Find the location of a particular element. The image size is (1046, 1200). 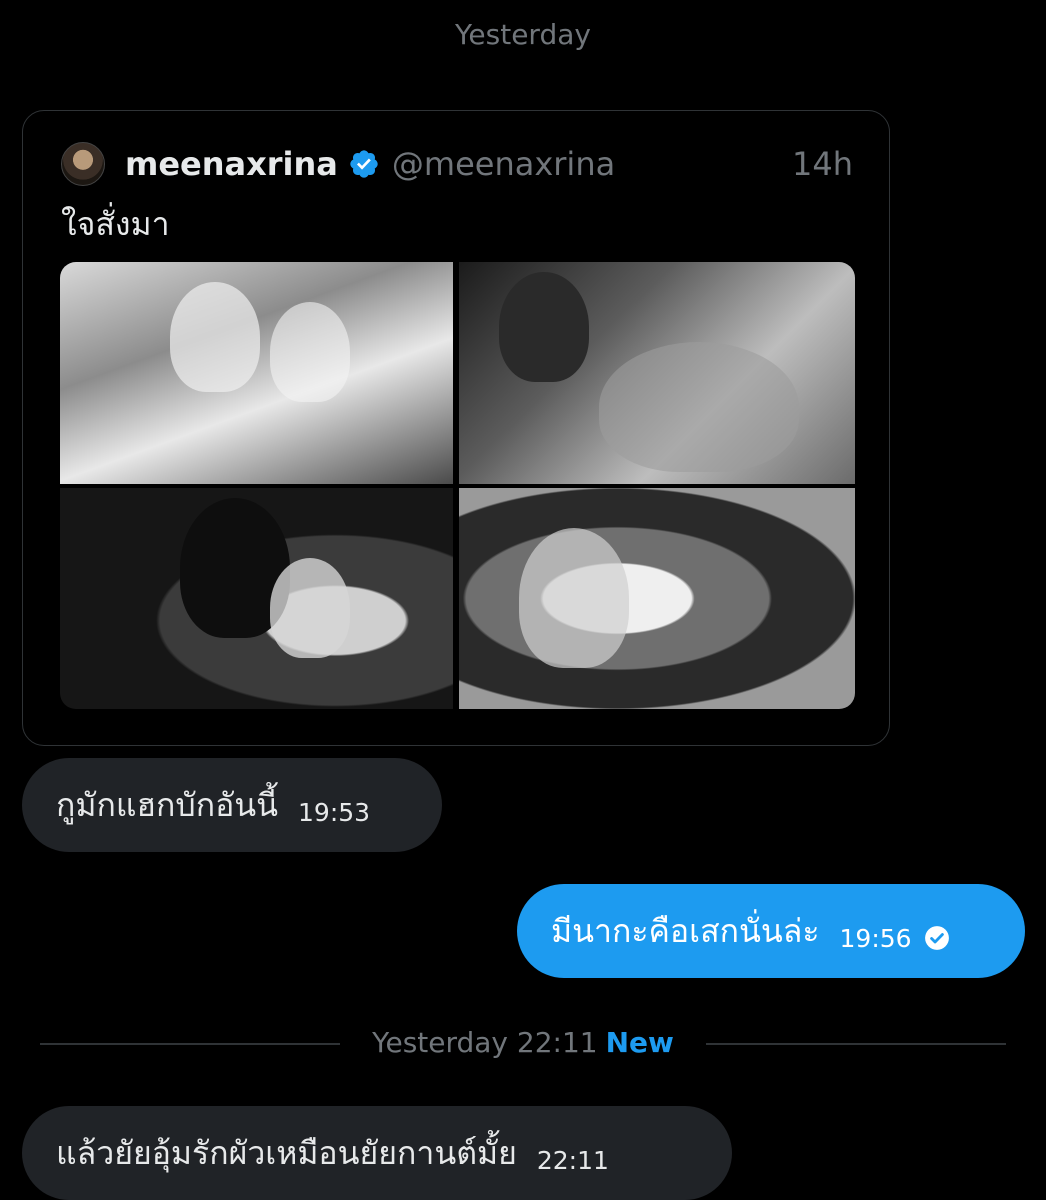

message-text: มีนากะคือเสกนั่นล่ะ is located at coordinates (685, 930).